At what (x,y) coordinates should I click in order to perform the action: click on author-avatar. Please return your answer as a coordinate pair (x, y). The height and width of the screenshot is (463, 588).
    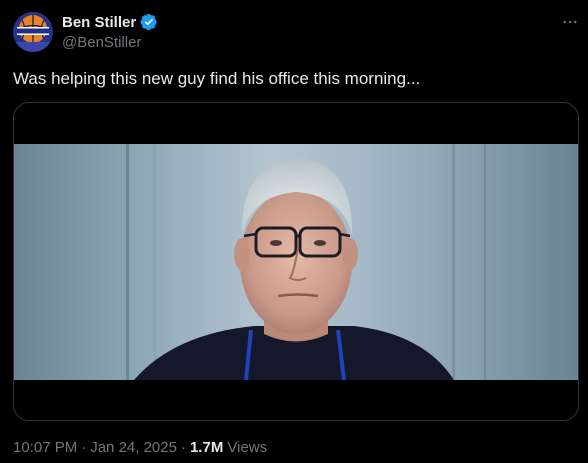
    Looking at the image, I should click on (33, 32).